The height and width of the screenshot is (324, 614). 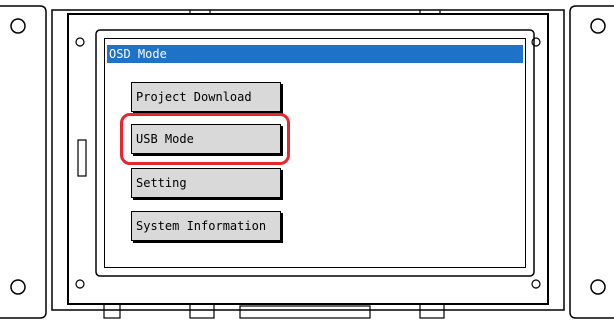 I want to click on left-bottom-screw-hole, so click(x=18, y=287).